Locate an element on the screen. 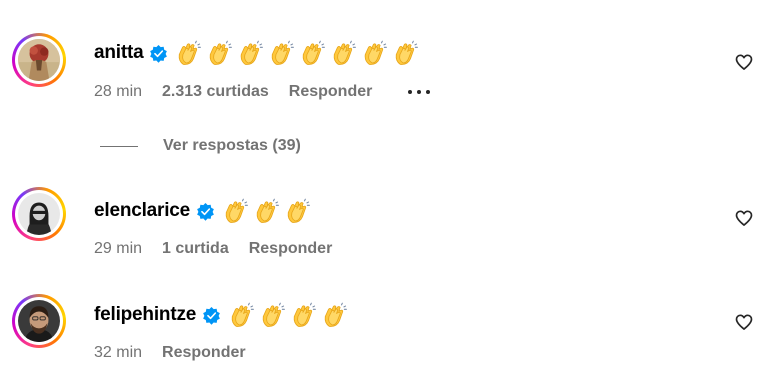  comment-meta: 29 min 1 curtida Responder is located at coordinates (213, 249).